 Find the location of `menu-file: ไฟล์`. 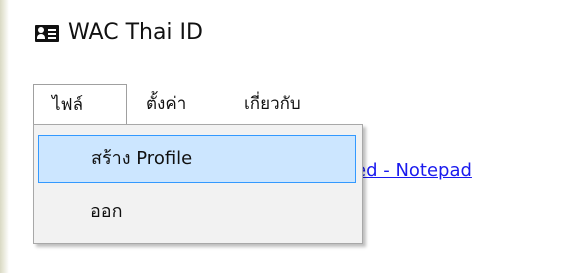

menu-file: ไฟล์ is located at coordinates (80, 104).